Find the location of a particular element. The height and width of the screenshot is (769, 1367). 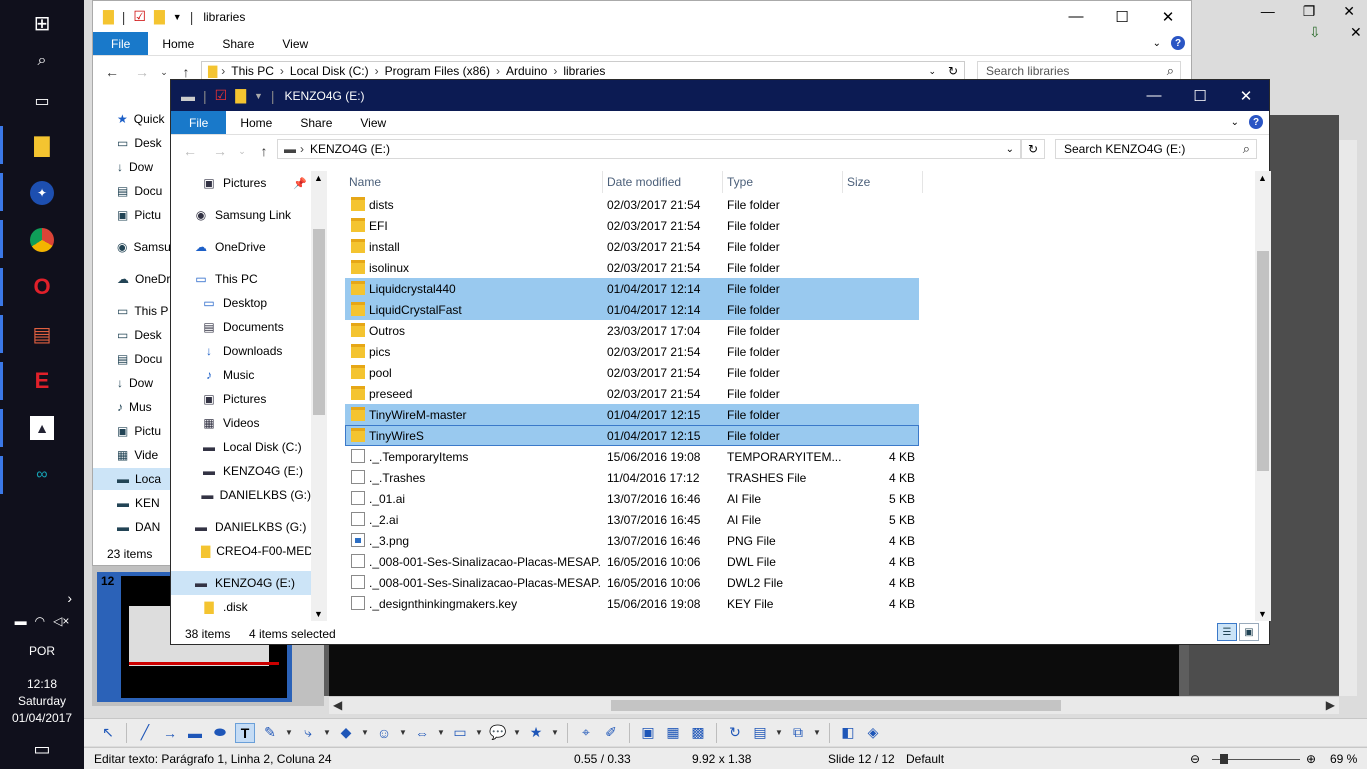

connector-tool-icon: ⤷ is located at coordinates (308, 733).